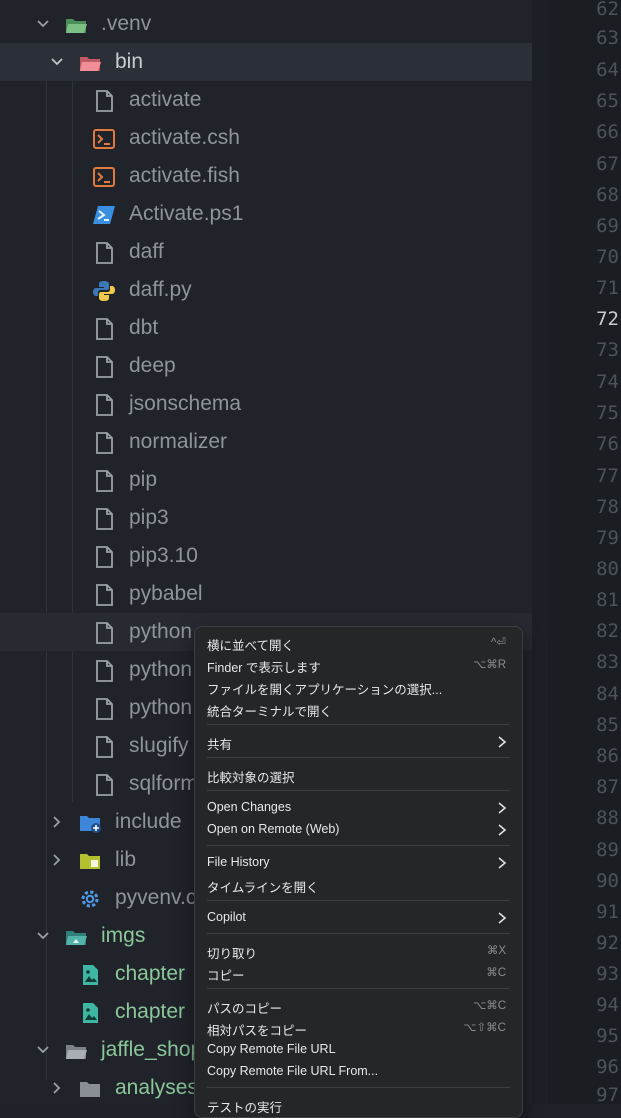  What do you see at coordinates (358, 1006) in the screenshot?
I see `menu-item-copy-path: パスのコピー ⌥⌘C` at bounding box center [358, 1006].